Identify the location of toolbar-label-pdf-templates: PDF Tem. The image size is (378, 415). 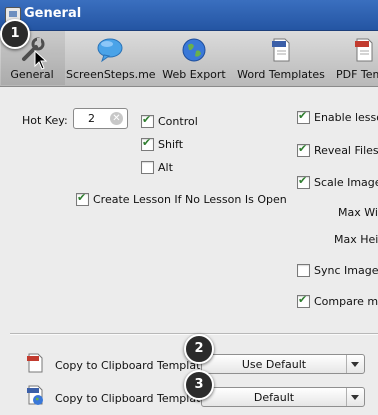
(357, 74).